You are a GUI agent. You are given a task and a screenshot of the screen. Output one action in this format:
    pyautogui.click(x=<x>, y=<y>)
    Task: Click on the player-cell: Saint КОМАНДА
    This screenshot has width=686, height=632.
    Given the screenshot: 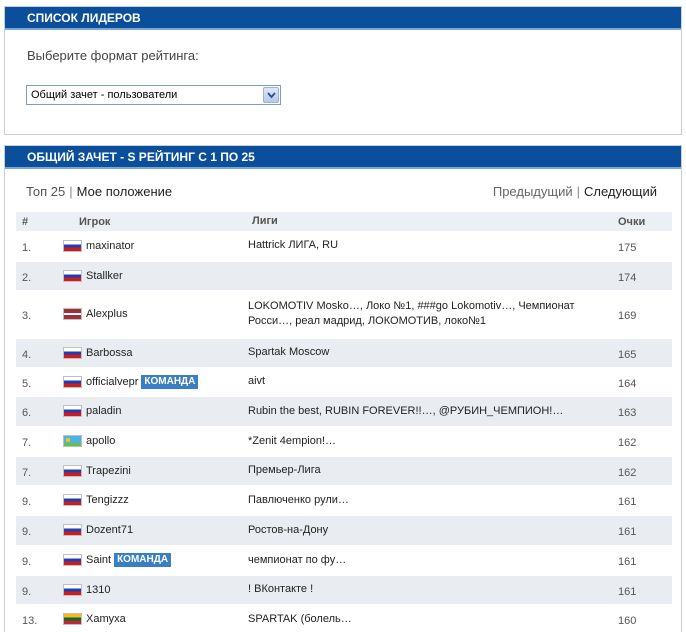 What is the action you would take?
    pyautogui.click(x=150, y=560)
    